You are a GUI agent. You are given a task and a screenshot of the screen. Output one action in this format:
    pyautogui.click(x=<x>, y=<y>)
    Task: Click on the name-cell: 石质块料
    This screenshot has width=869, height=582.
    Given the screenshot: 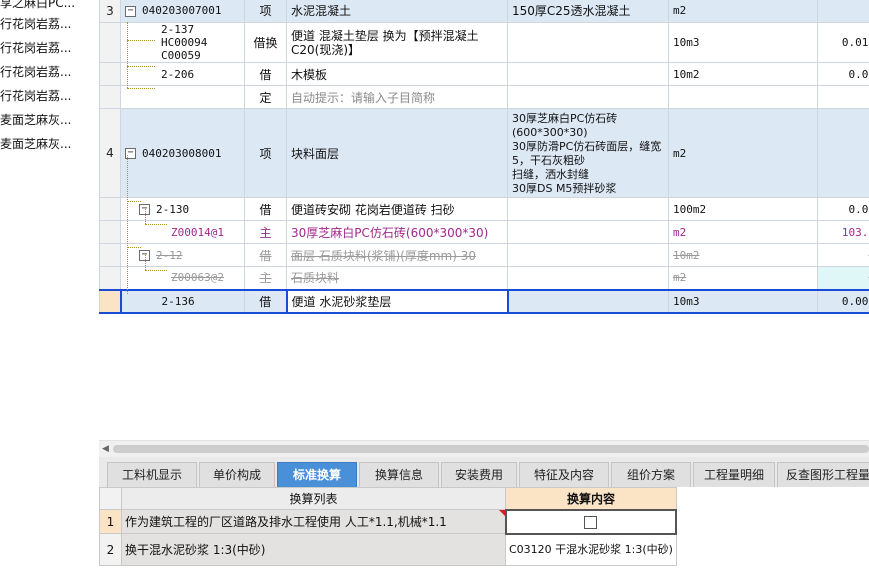 What is the action you would take?
    pyautogui.click(x=397, y=278)
    